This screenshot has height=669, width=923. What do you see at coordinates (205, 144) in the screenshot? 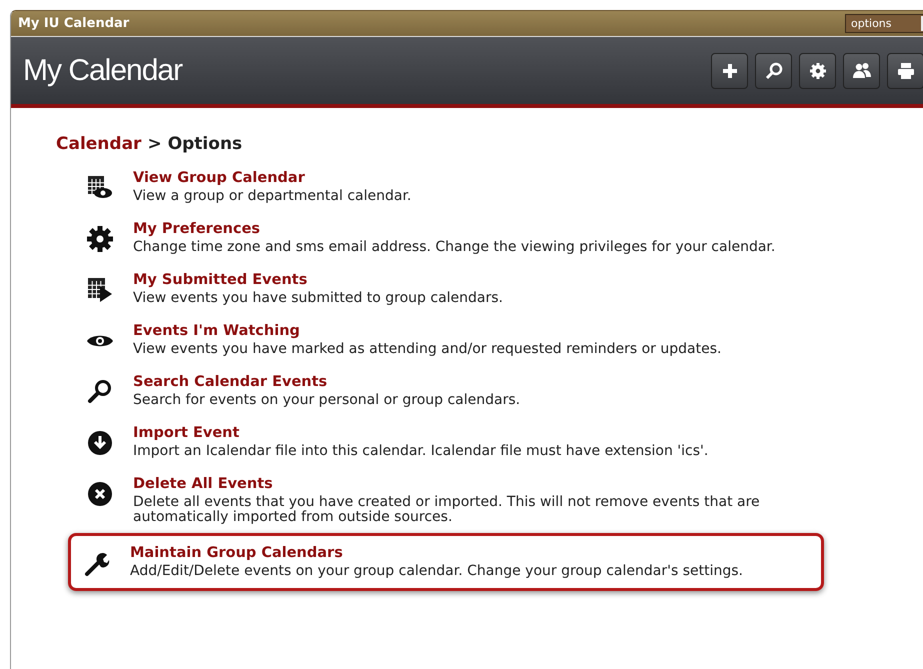
I see `breadcrumb-current: Options` at bounding box center [205, 144].